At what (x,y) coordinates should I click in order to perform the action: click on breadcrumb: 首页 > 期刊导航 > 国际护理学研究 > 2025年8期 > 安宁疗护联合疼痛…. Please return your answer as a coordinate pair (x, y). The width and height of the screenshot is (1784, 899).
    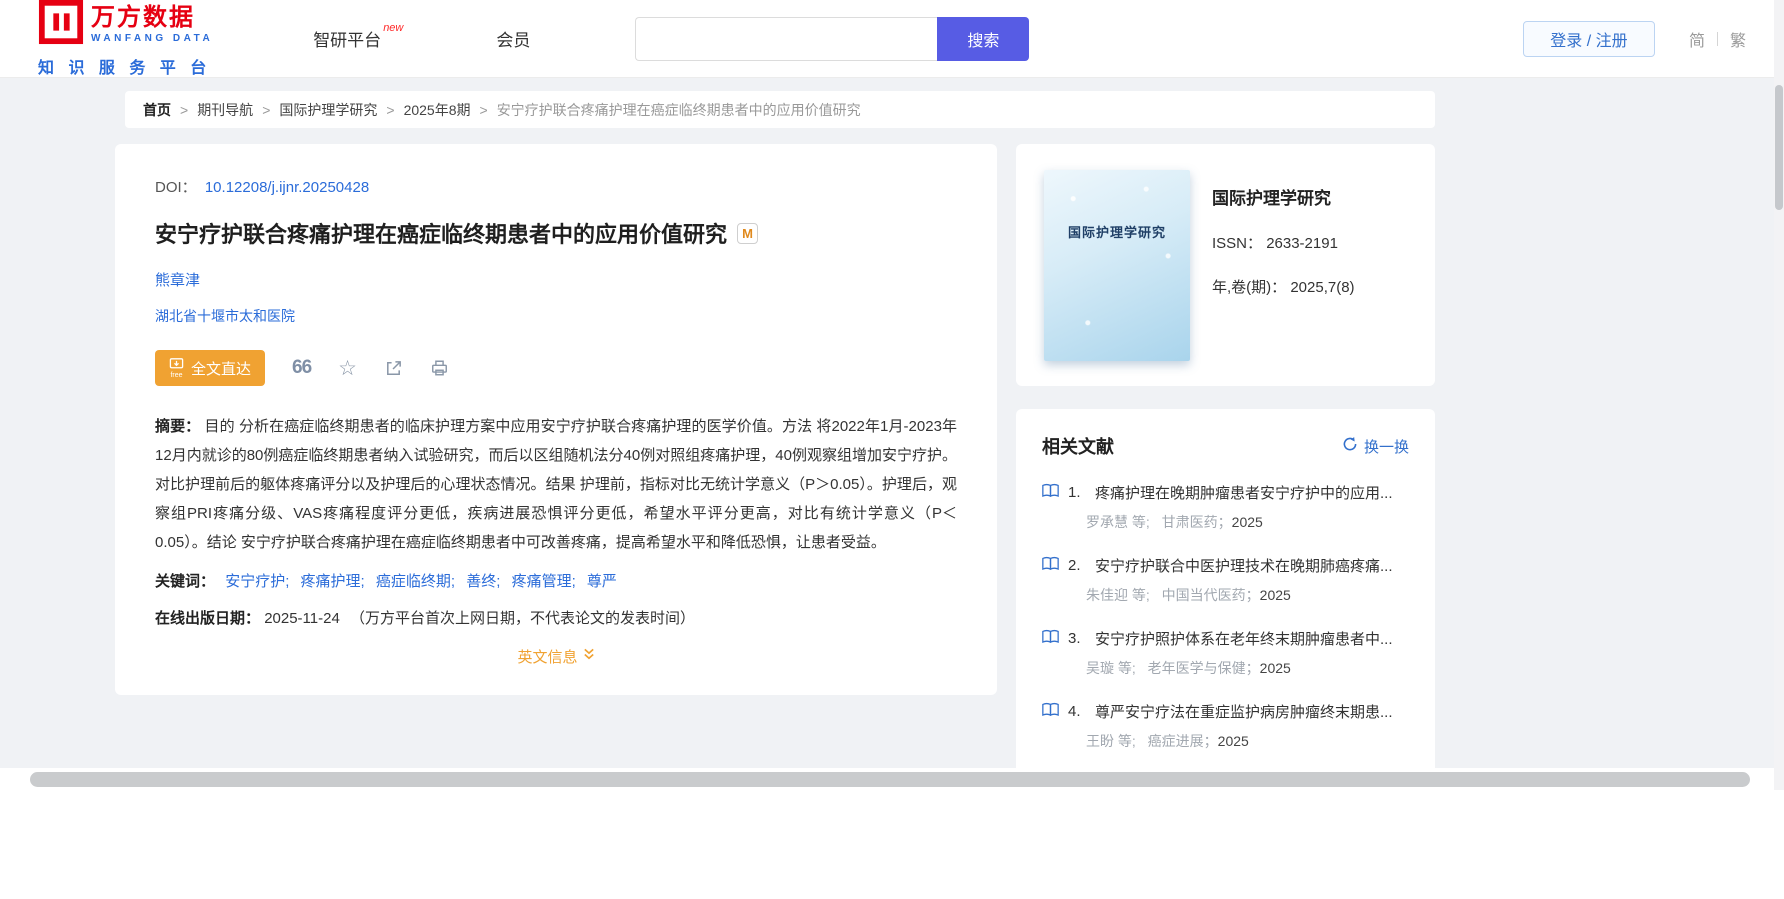
    Looking at the image, I should click on (780, 109).